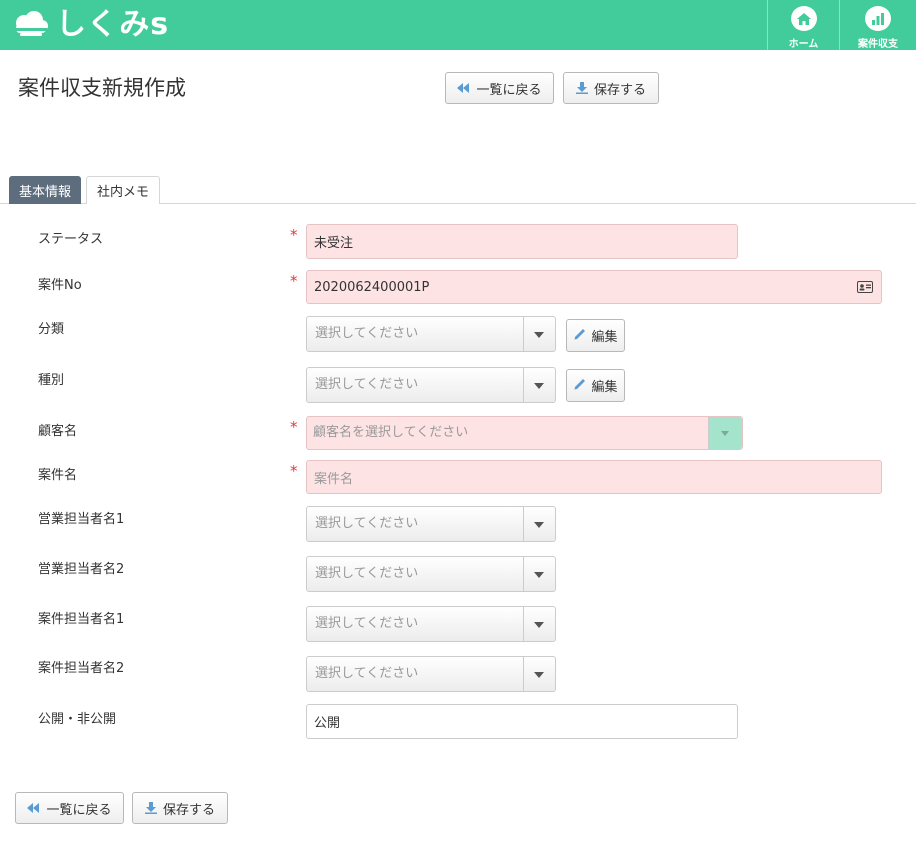 The width and height of the screenshot is (916, 843). I want to click on case-name-input: 案件名, so click(594, 477).